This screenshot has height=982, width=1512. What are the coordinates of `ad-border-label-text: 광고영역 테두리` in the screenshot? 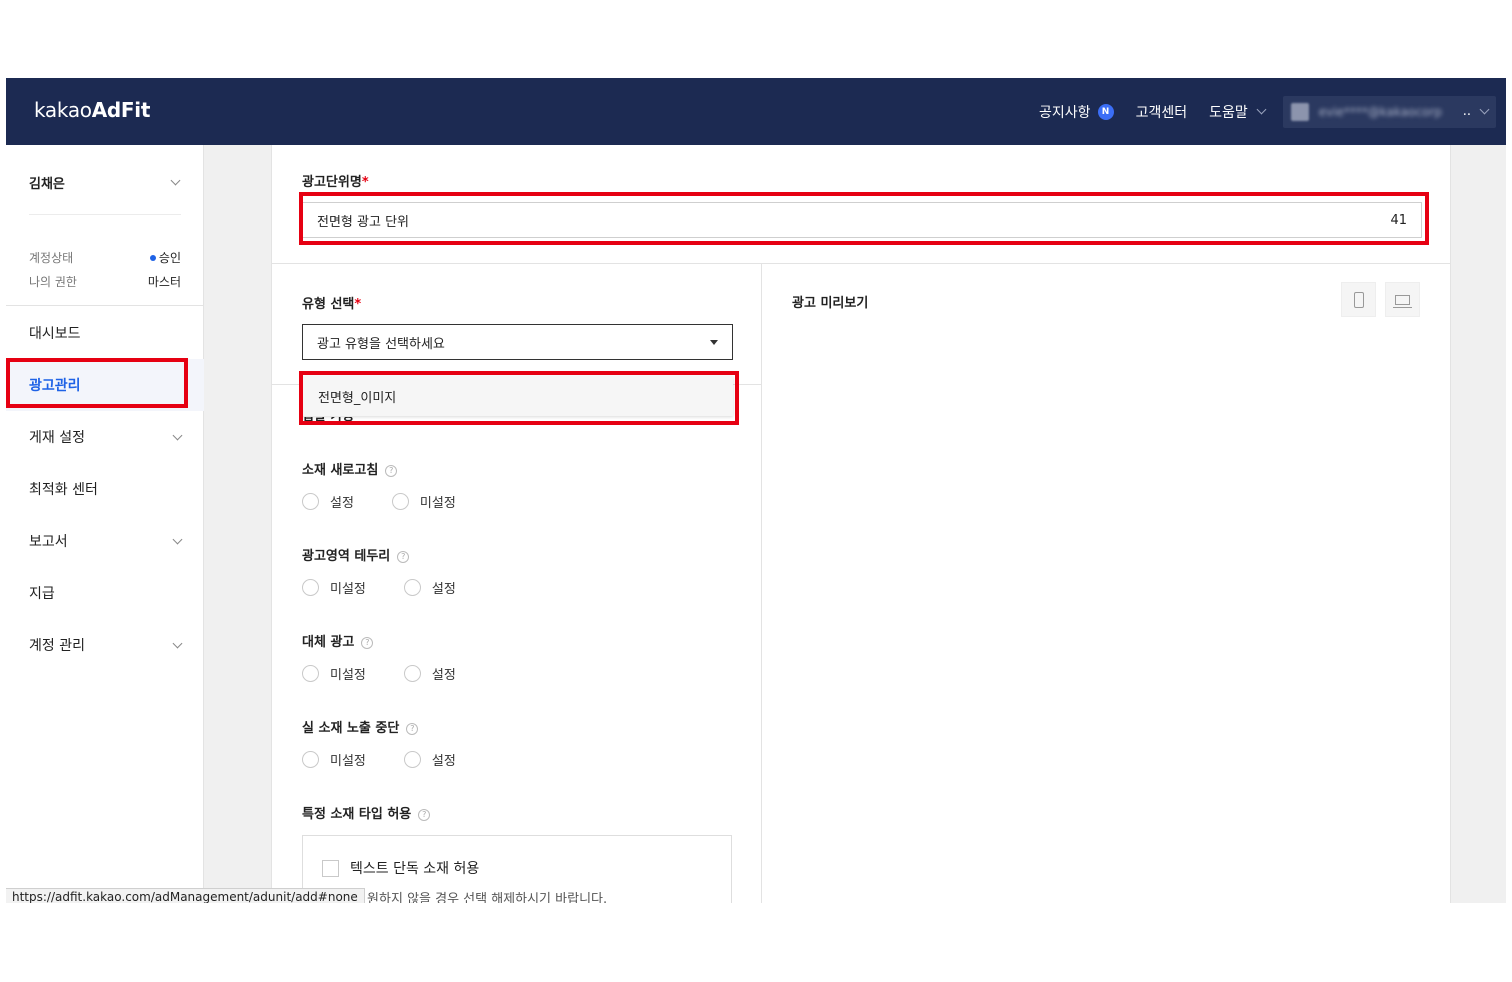 It's located at (346, 556).